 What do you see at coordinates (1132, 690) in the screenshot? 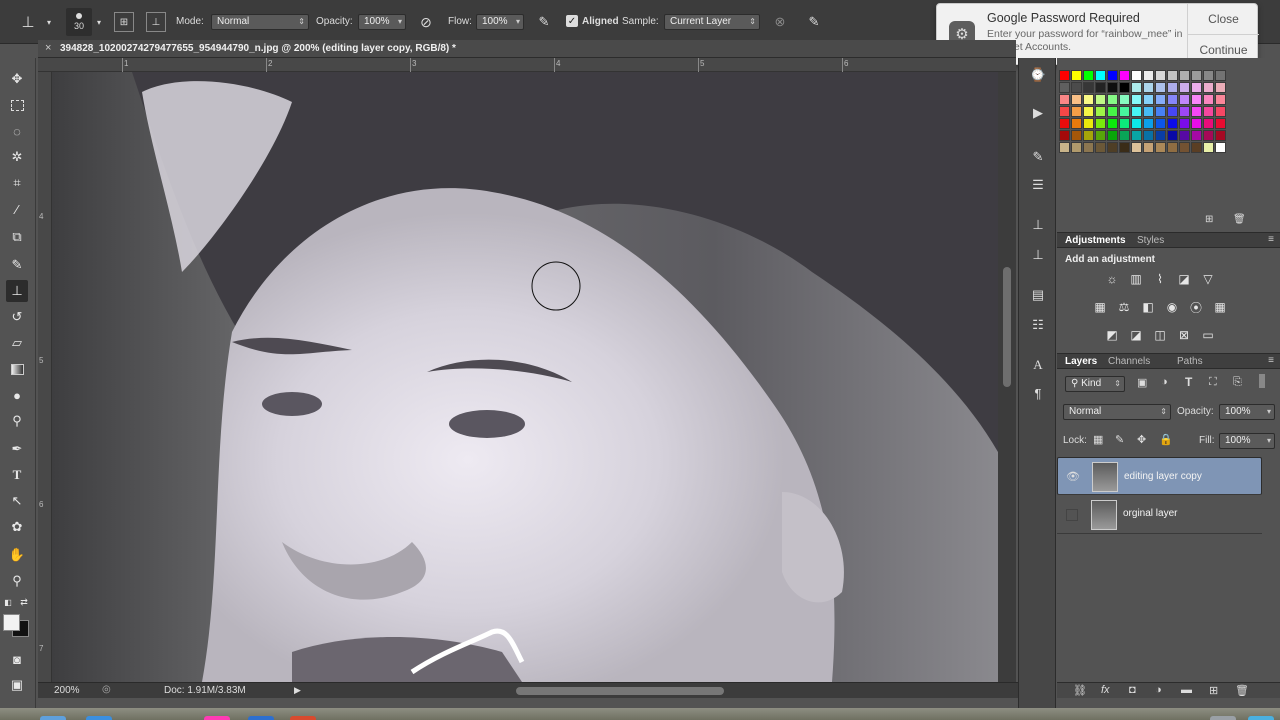
I see `add-mask-icon: ◘` at bounding box center [1132, 690].